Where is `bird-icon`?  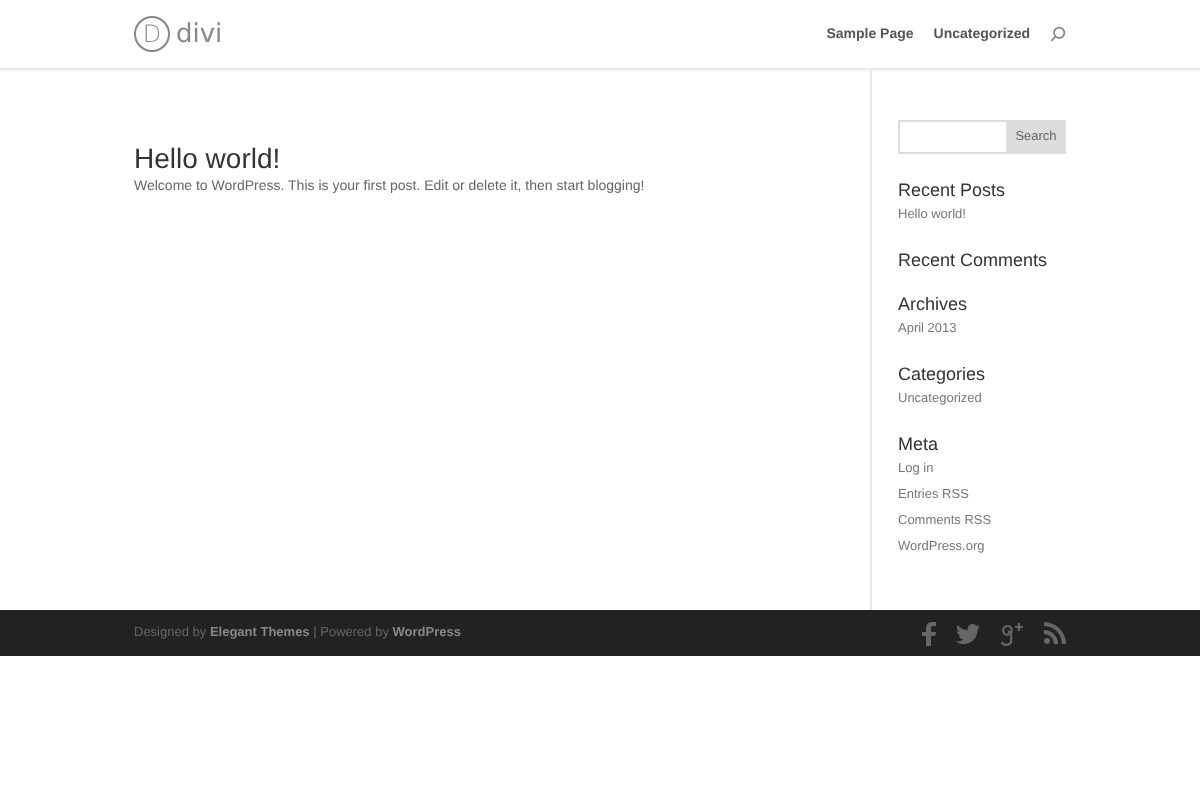
bird-icon is located at coordinates (968, 633).